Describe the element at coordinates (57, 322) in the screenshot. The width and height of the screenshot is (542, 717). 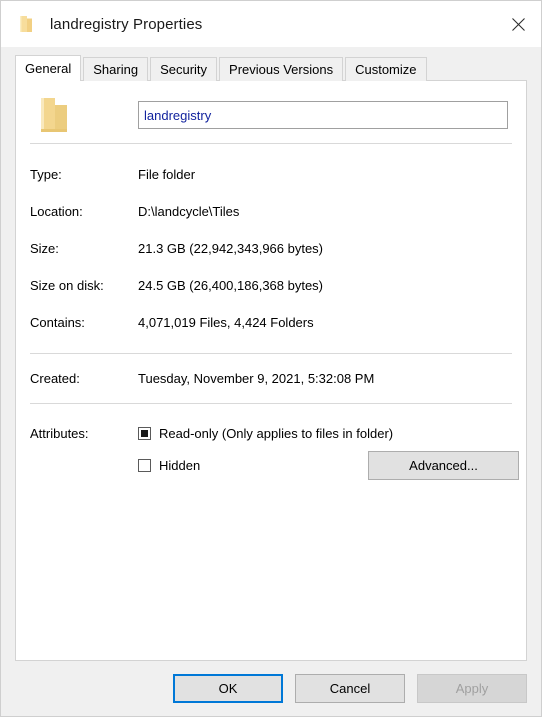
I see `property-label: Contains:` at that location.